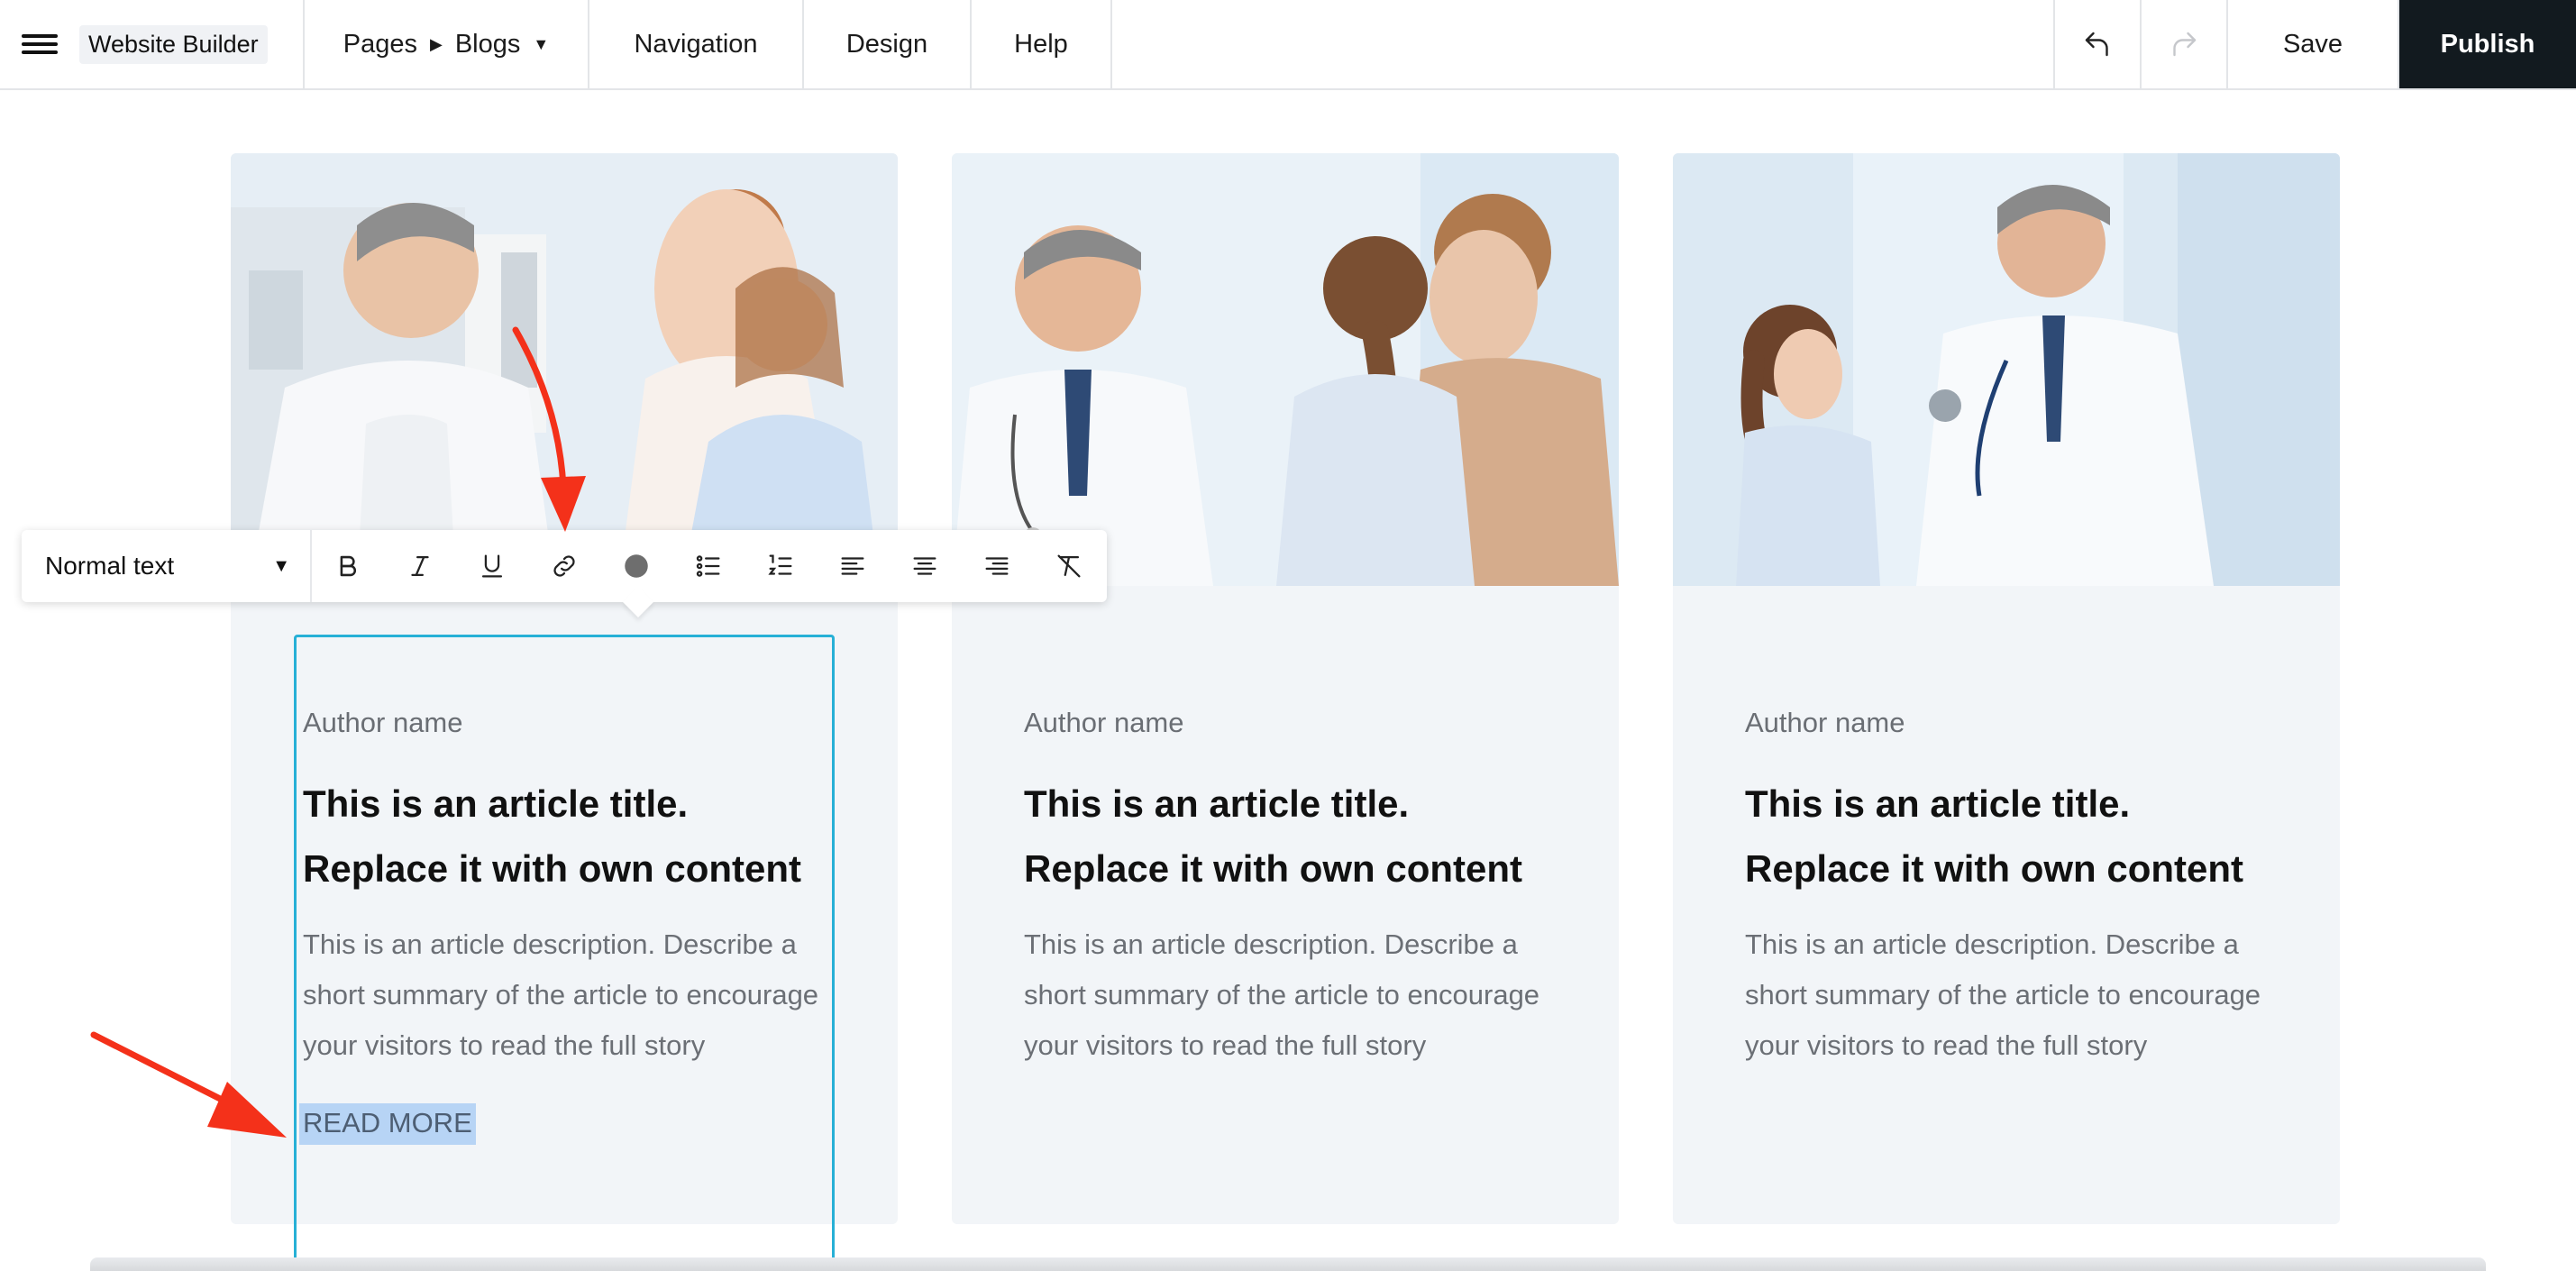 The image size is (2576, 1271). I want to click on pages-label: Pages, so click(380, 44).